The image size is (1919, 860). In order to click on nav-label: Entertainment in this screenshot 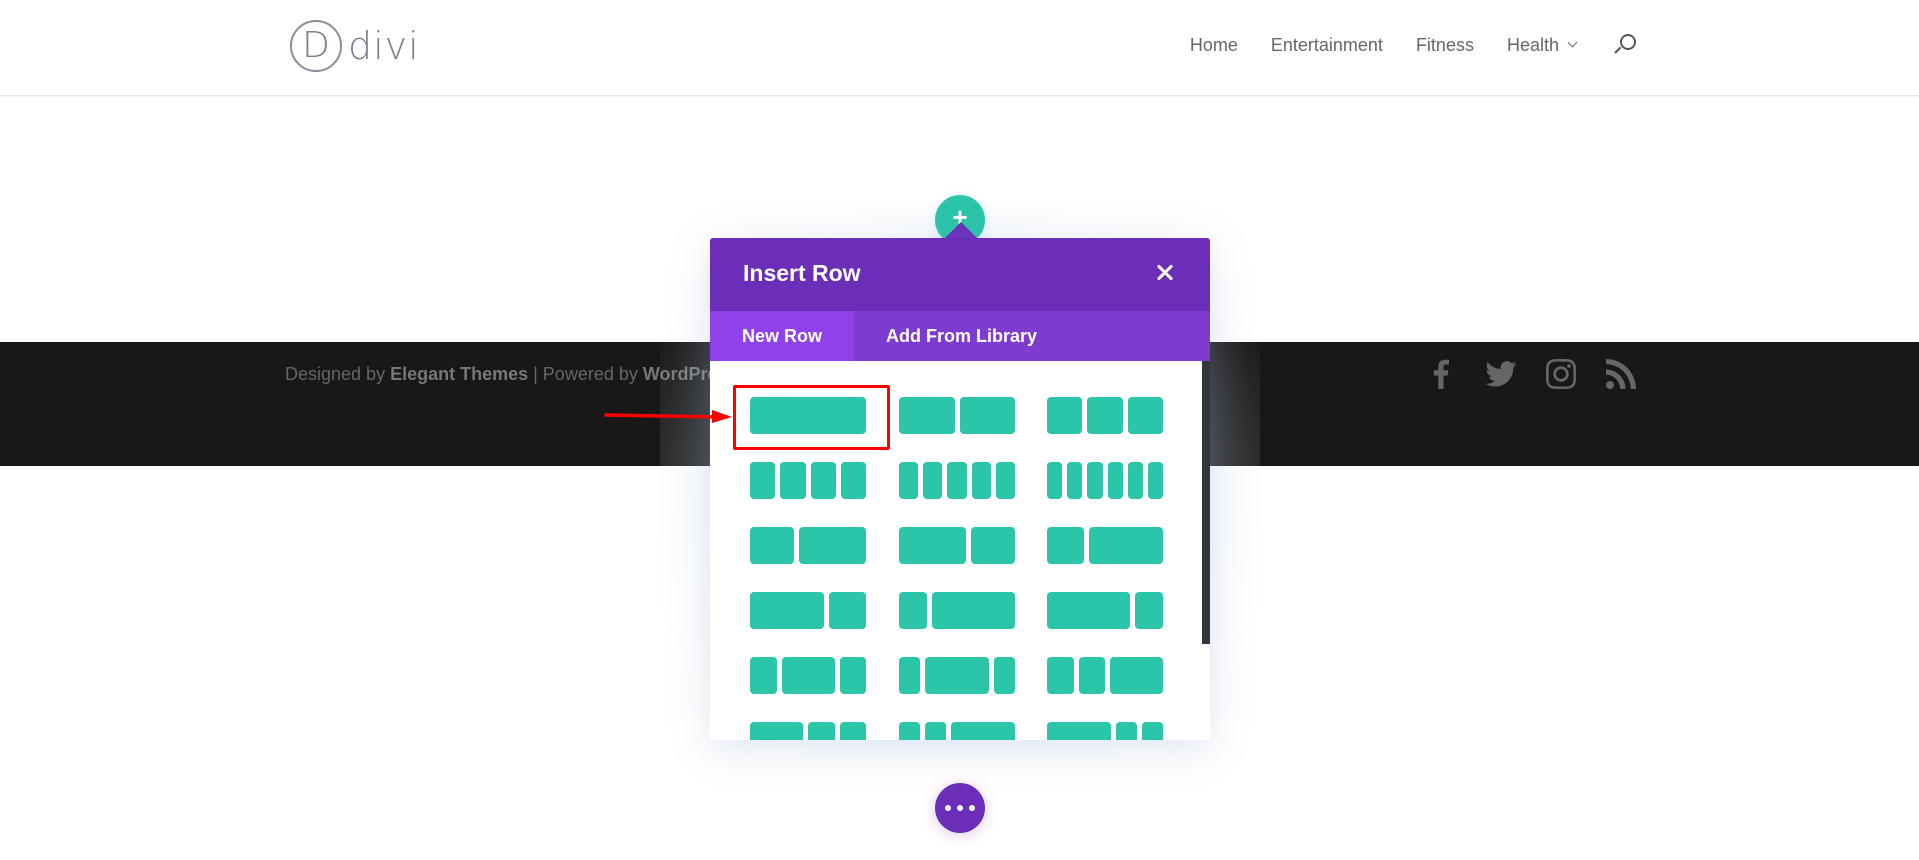, I will do `click(1326, 44)`.